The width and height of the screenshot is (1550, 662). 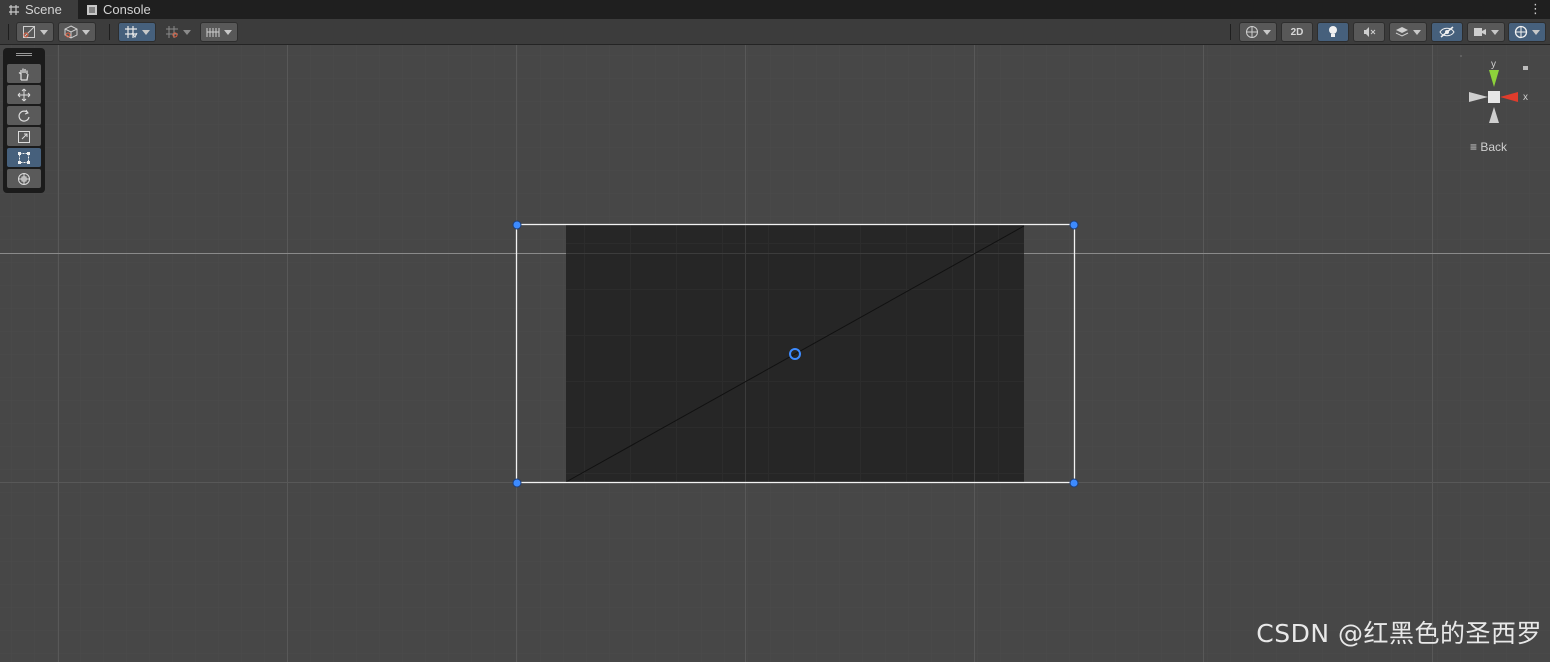 I want to click on layers-icon, so click(x=1402, y=32).